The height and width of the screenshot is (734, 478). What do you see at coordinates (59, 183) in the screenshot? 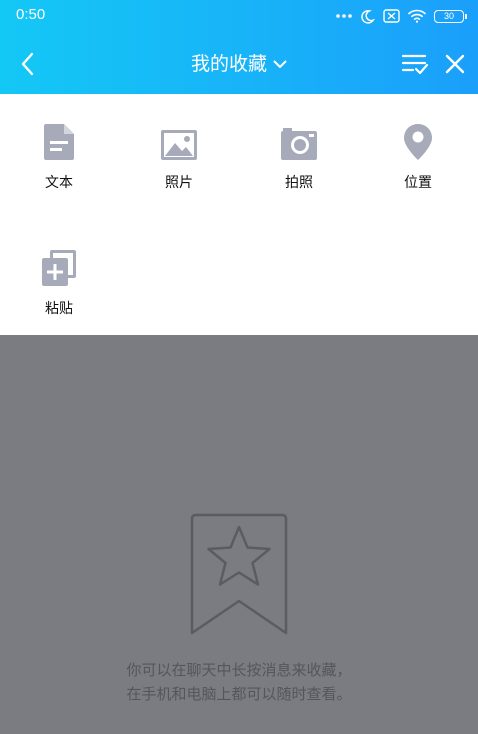
I see `add-text-label: 文本` at bounding box center [59, 183].